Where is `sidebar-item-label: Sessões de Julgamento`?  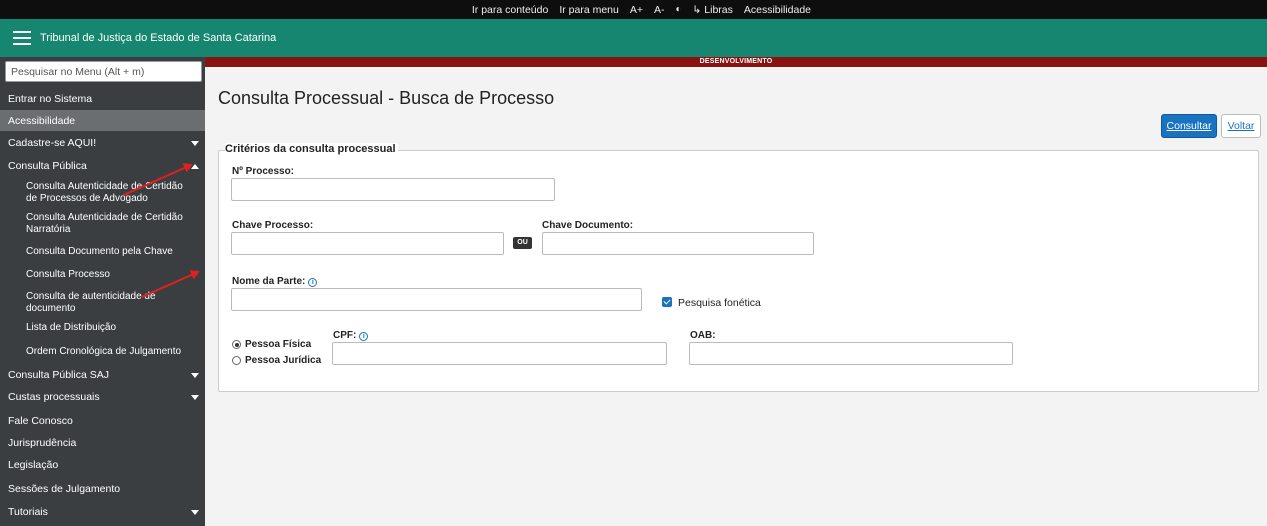 sidebar-item-label: Sessões de Julgamento is located at coordinates (64, 489).